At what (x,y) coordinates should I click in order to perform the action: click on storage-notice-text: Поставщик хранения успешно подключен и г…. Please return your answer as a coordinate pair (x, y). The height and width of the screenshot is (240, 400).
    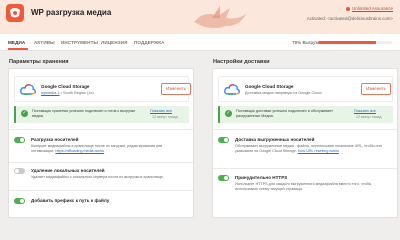
    Looking at the image, I should click on (84, 113).